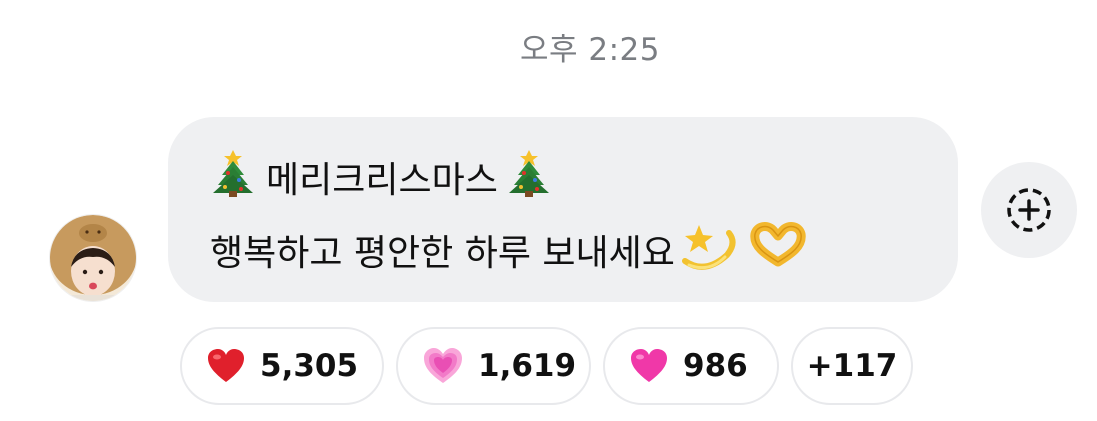 The image size is (1097, 421). What do you see at coordinates (715, 366) in the screenshot?
I see `reaction-count: 986` at bounding box center [715, 366].